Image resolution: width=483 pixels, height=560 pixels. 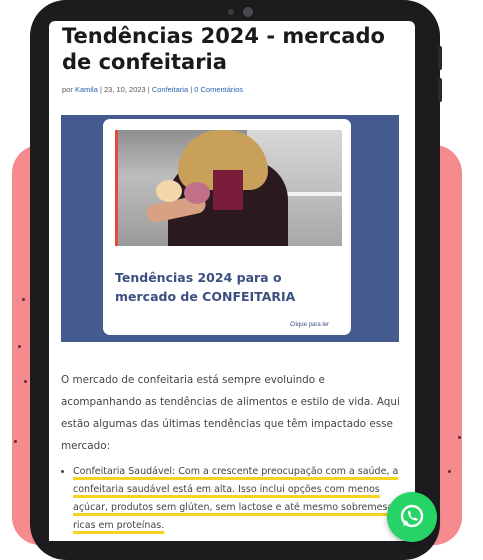 What do you see at coordinates (170, 89) in the screenshot?
I see `category-link: Confeitaria` at bounding box center [170, 89].